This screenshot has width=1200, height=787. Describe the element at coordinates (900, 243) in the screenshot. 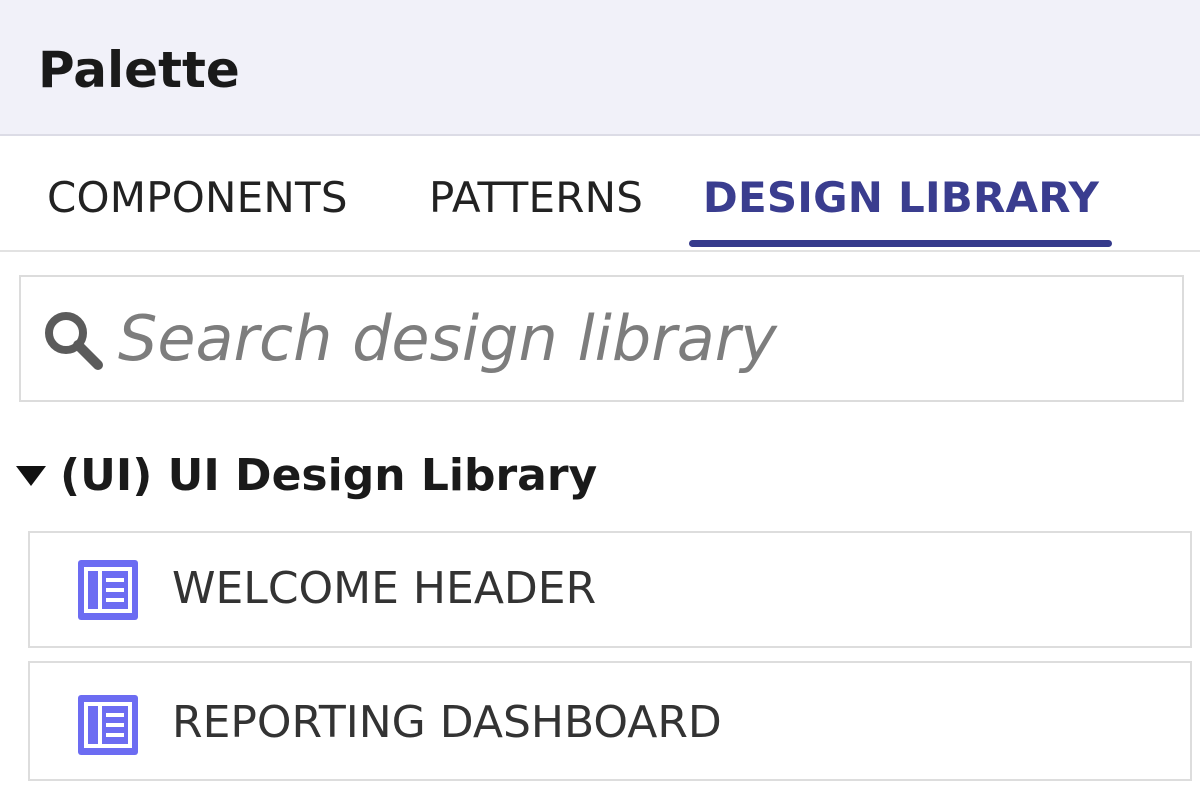

I see `active-tab-indicator` at that location.